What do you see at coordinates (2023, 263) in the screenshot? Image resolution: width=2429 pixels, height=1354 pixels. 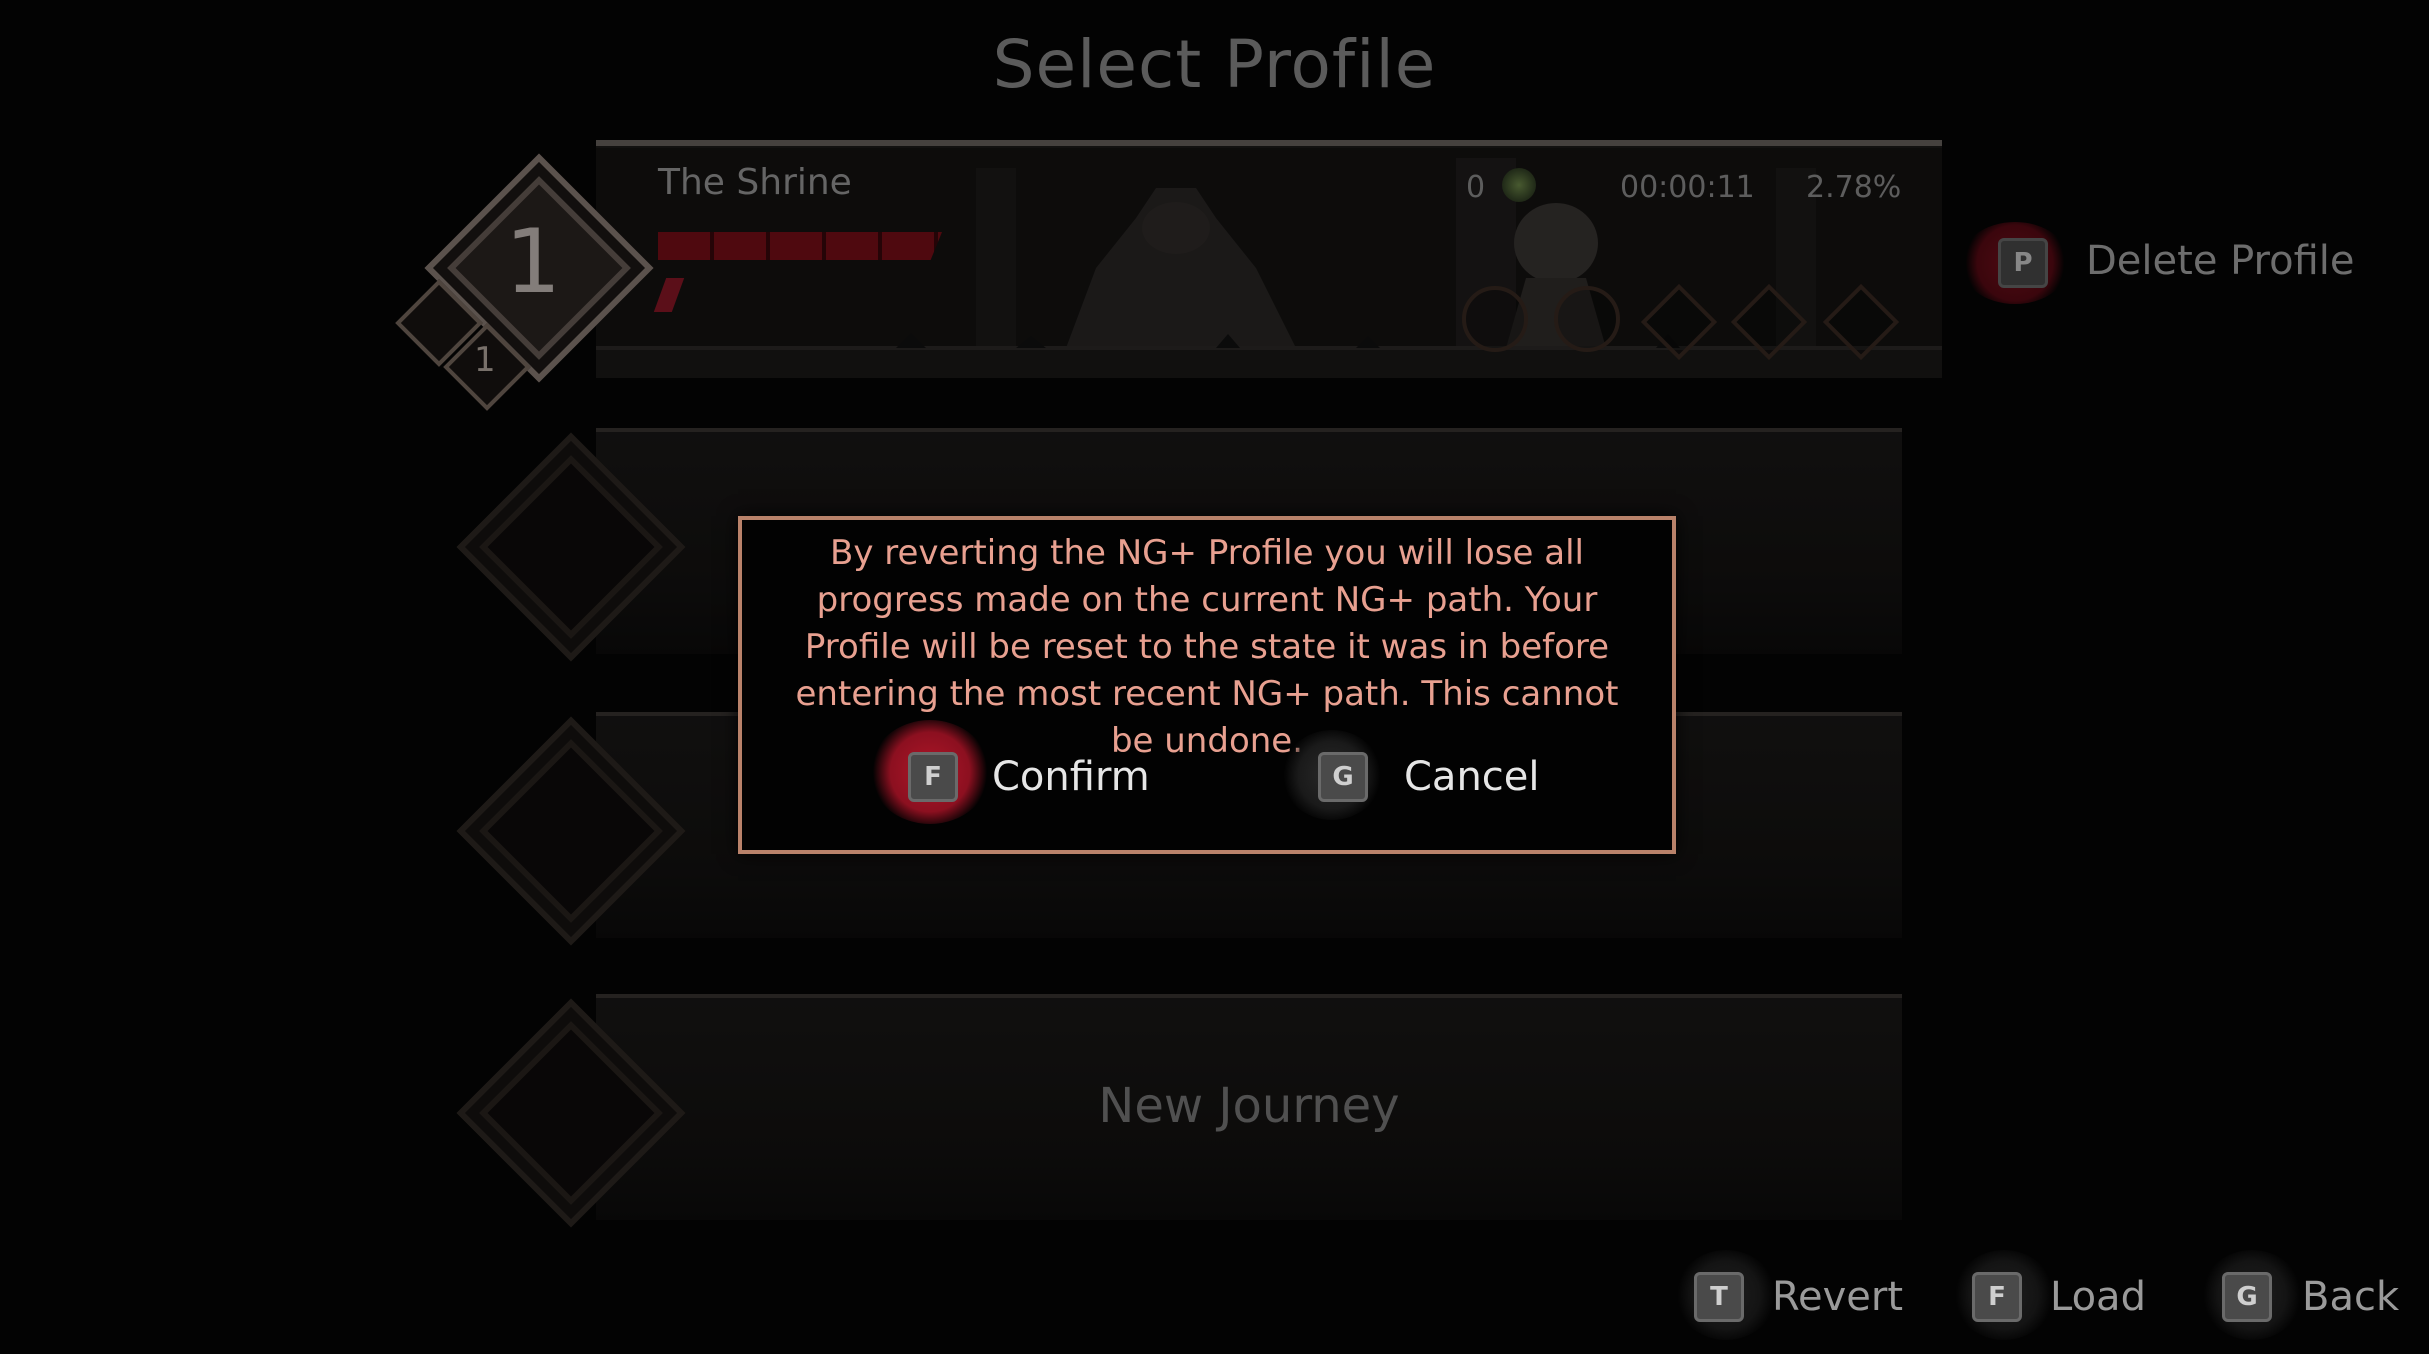 I see `key-glyph-icon: P` at bounding box center [2023, 263].